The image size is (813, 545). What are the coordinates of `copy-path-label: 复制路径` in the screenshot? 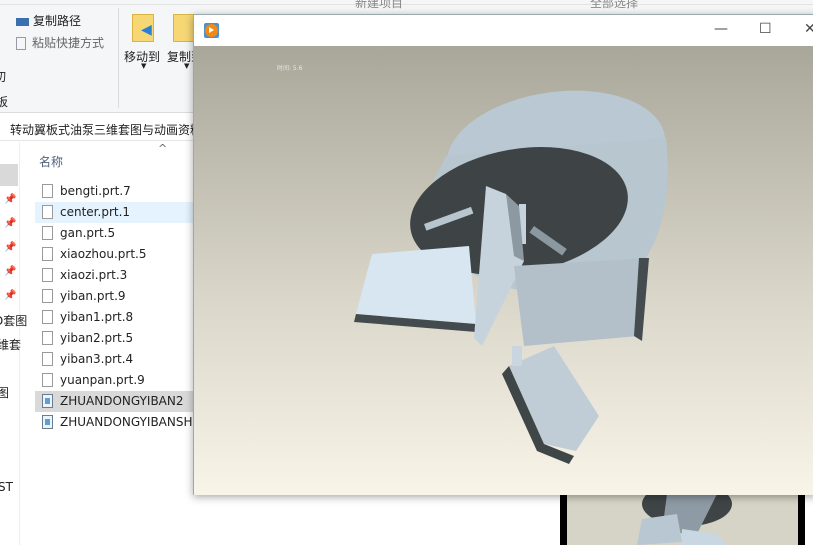 It's located at (57, 21).